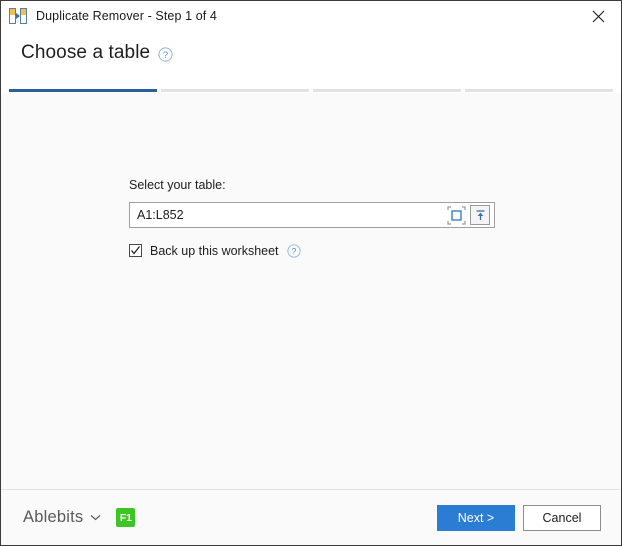 The height and width of the screenshot is (546, 622). I want to click on range-buttons, so click(470, 215).